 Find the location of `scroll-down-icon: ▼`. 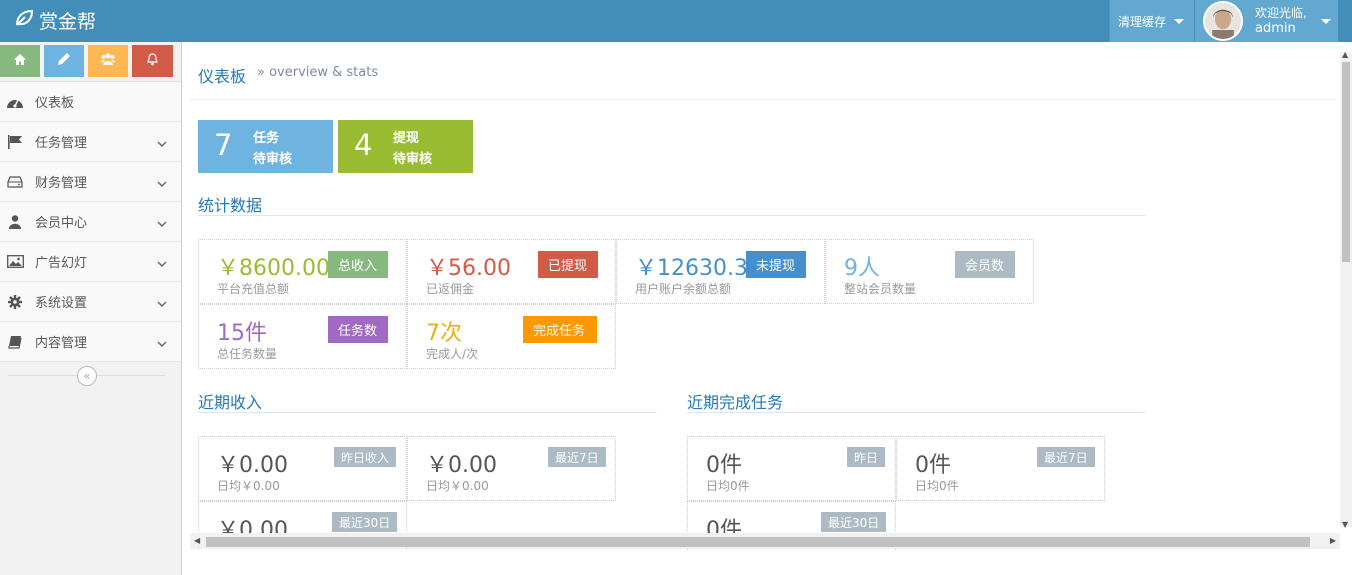

scroll-down-icon: ▼ is located at coordinates (1345, 524).